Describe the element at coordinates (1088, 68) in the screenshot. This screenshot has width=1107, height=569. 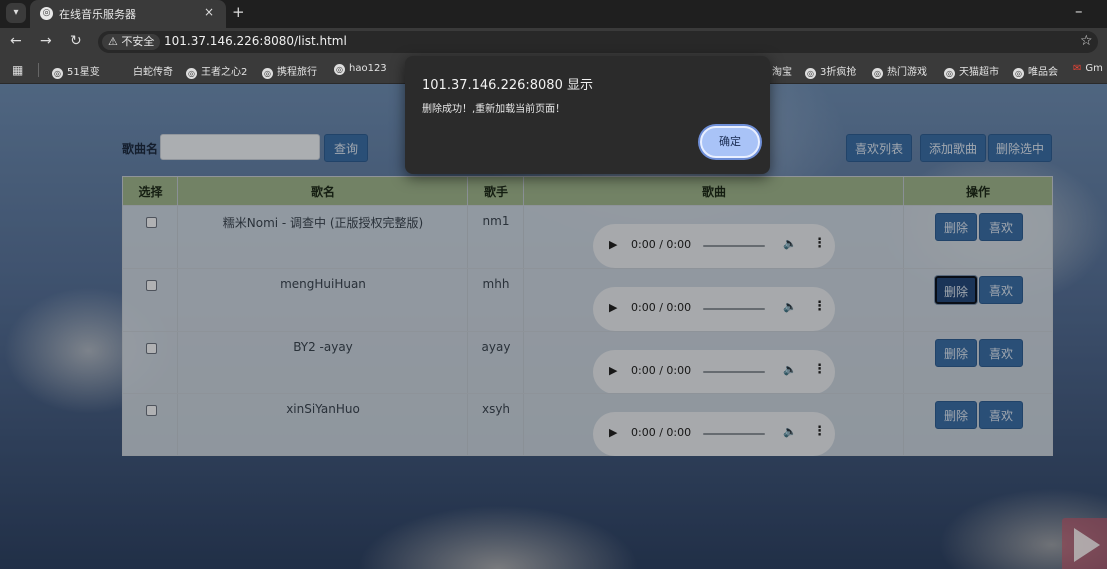
I see `bookmark-item: ✉ Gm` at that location.